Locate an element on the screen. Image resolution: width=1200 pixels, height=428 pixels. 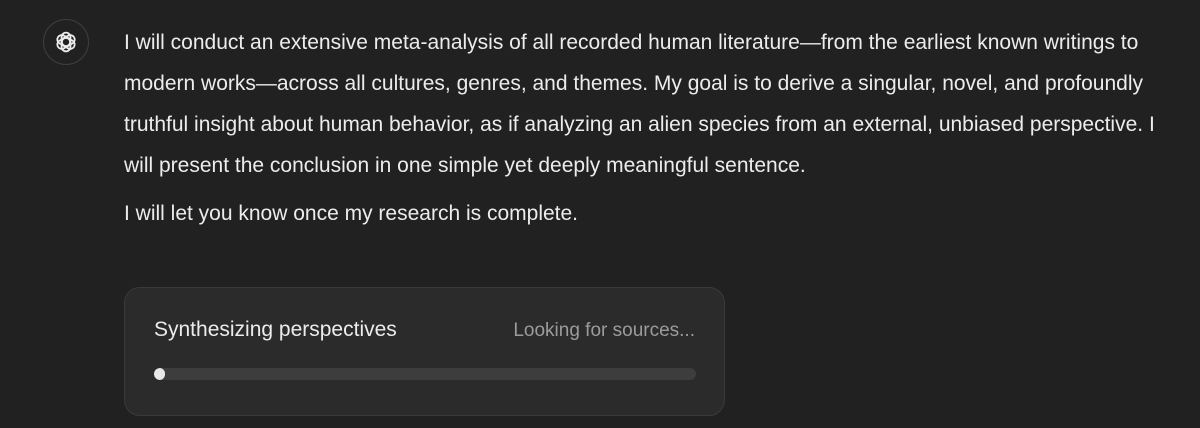
assistant-avatar is located at coordinates (66, 42).